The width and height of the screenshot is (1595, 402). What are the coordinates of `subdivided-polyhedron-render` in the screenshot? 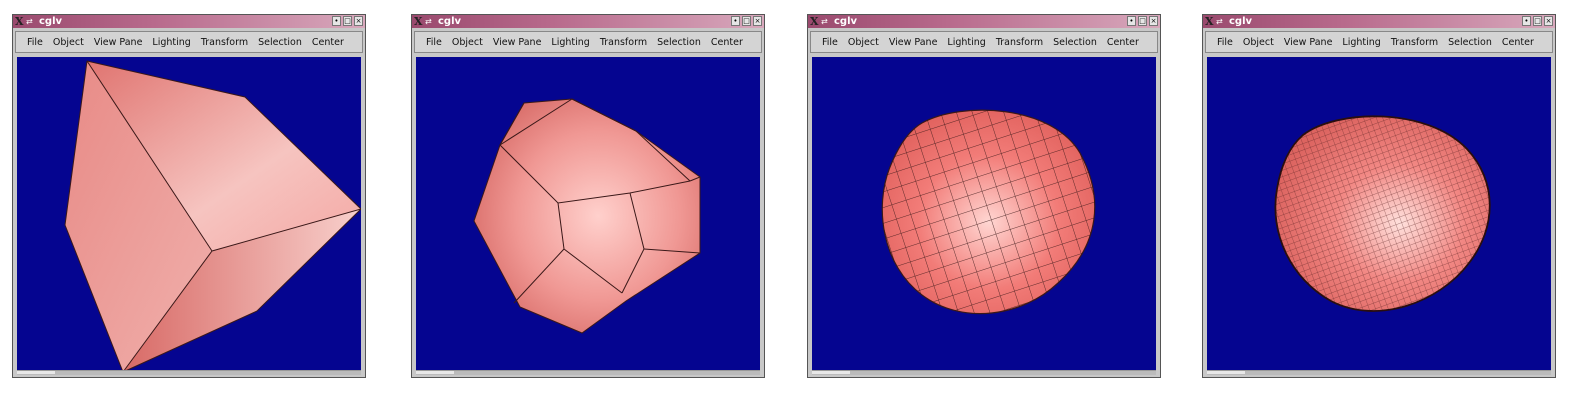 It's located at (587, 216).